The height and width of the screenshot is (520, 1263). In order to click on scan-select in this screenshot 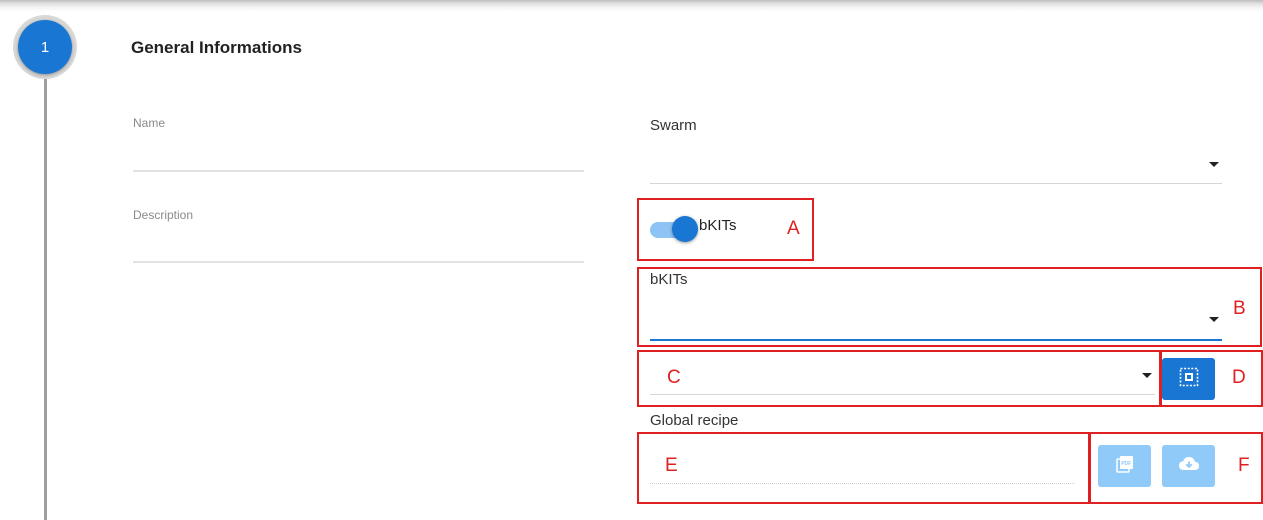, I will do `click(902, 376)`.